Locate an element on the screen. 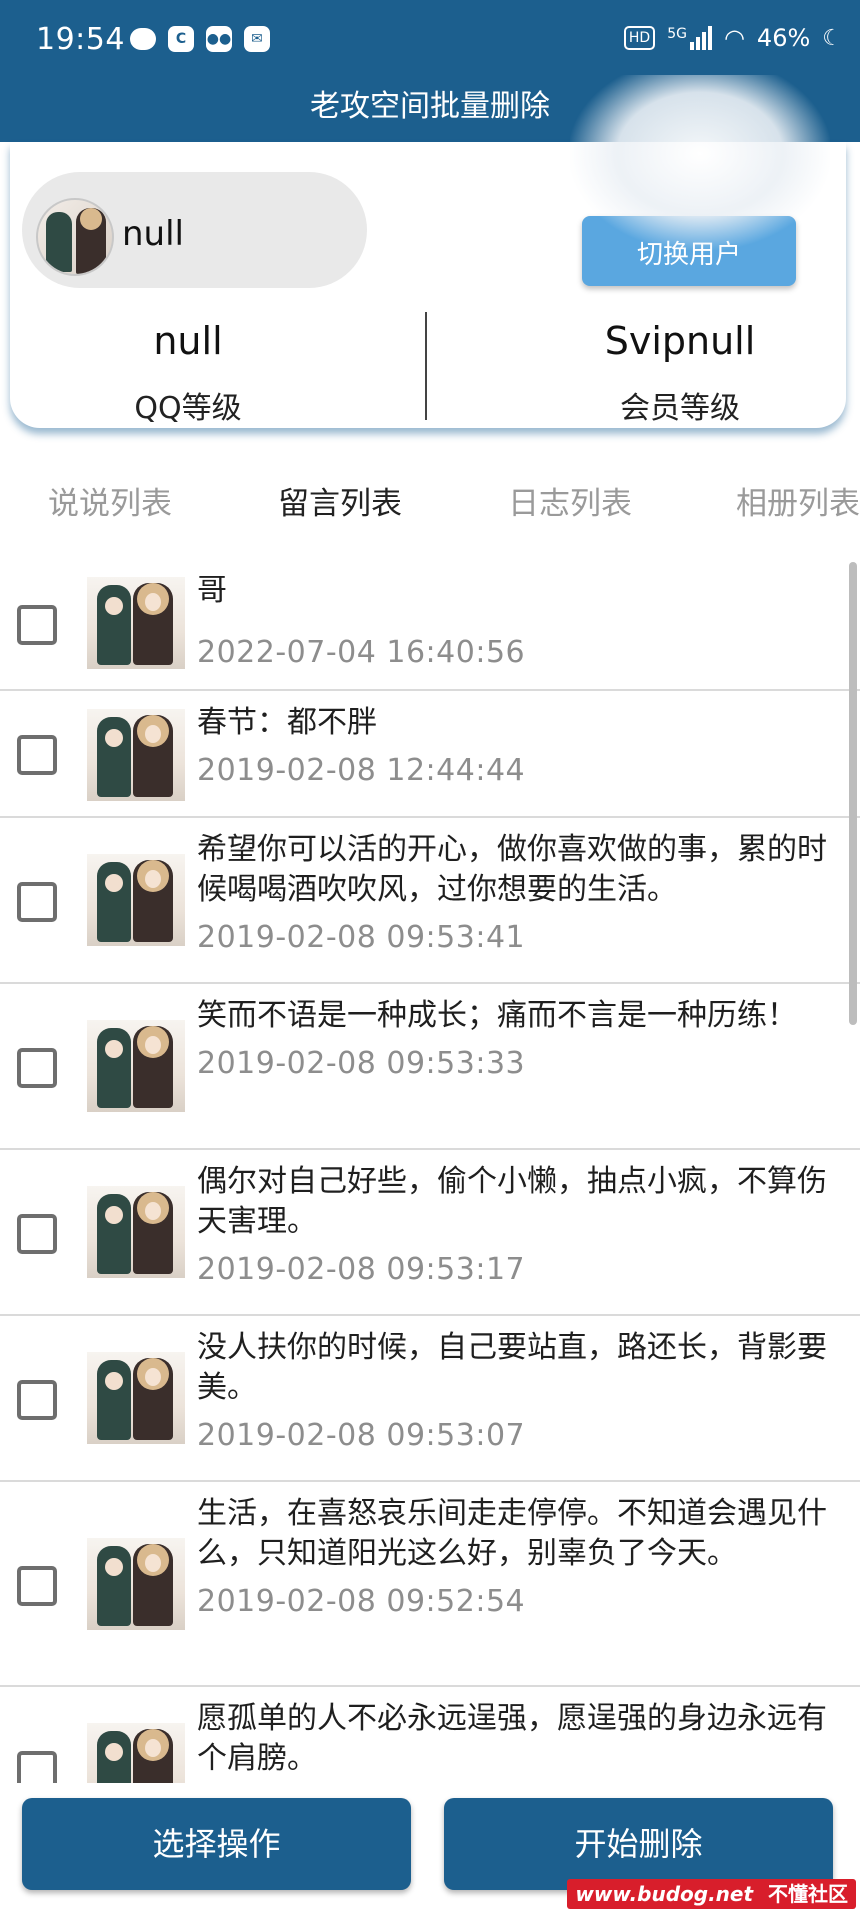 This screenshot has height=1911, width=860. message-time: 2019-02-08 09:53:07 is located at coordinates (361, 1435).